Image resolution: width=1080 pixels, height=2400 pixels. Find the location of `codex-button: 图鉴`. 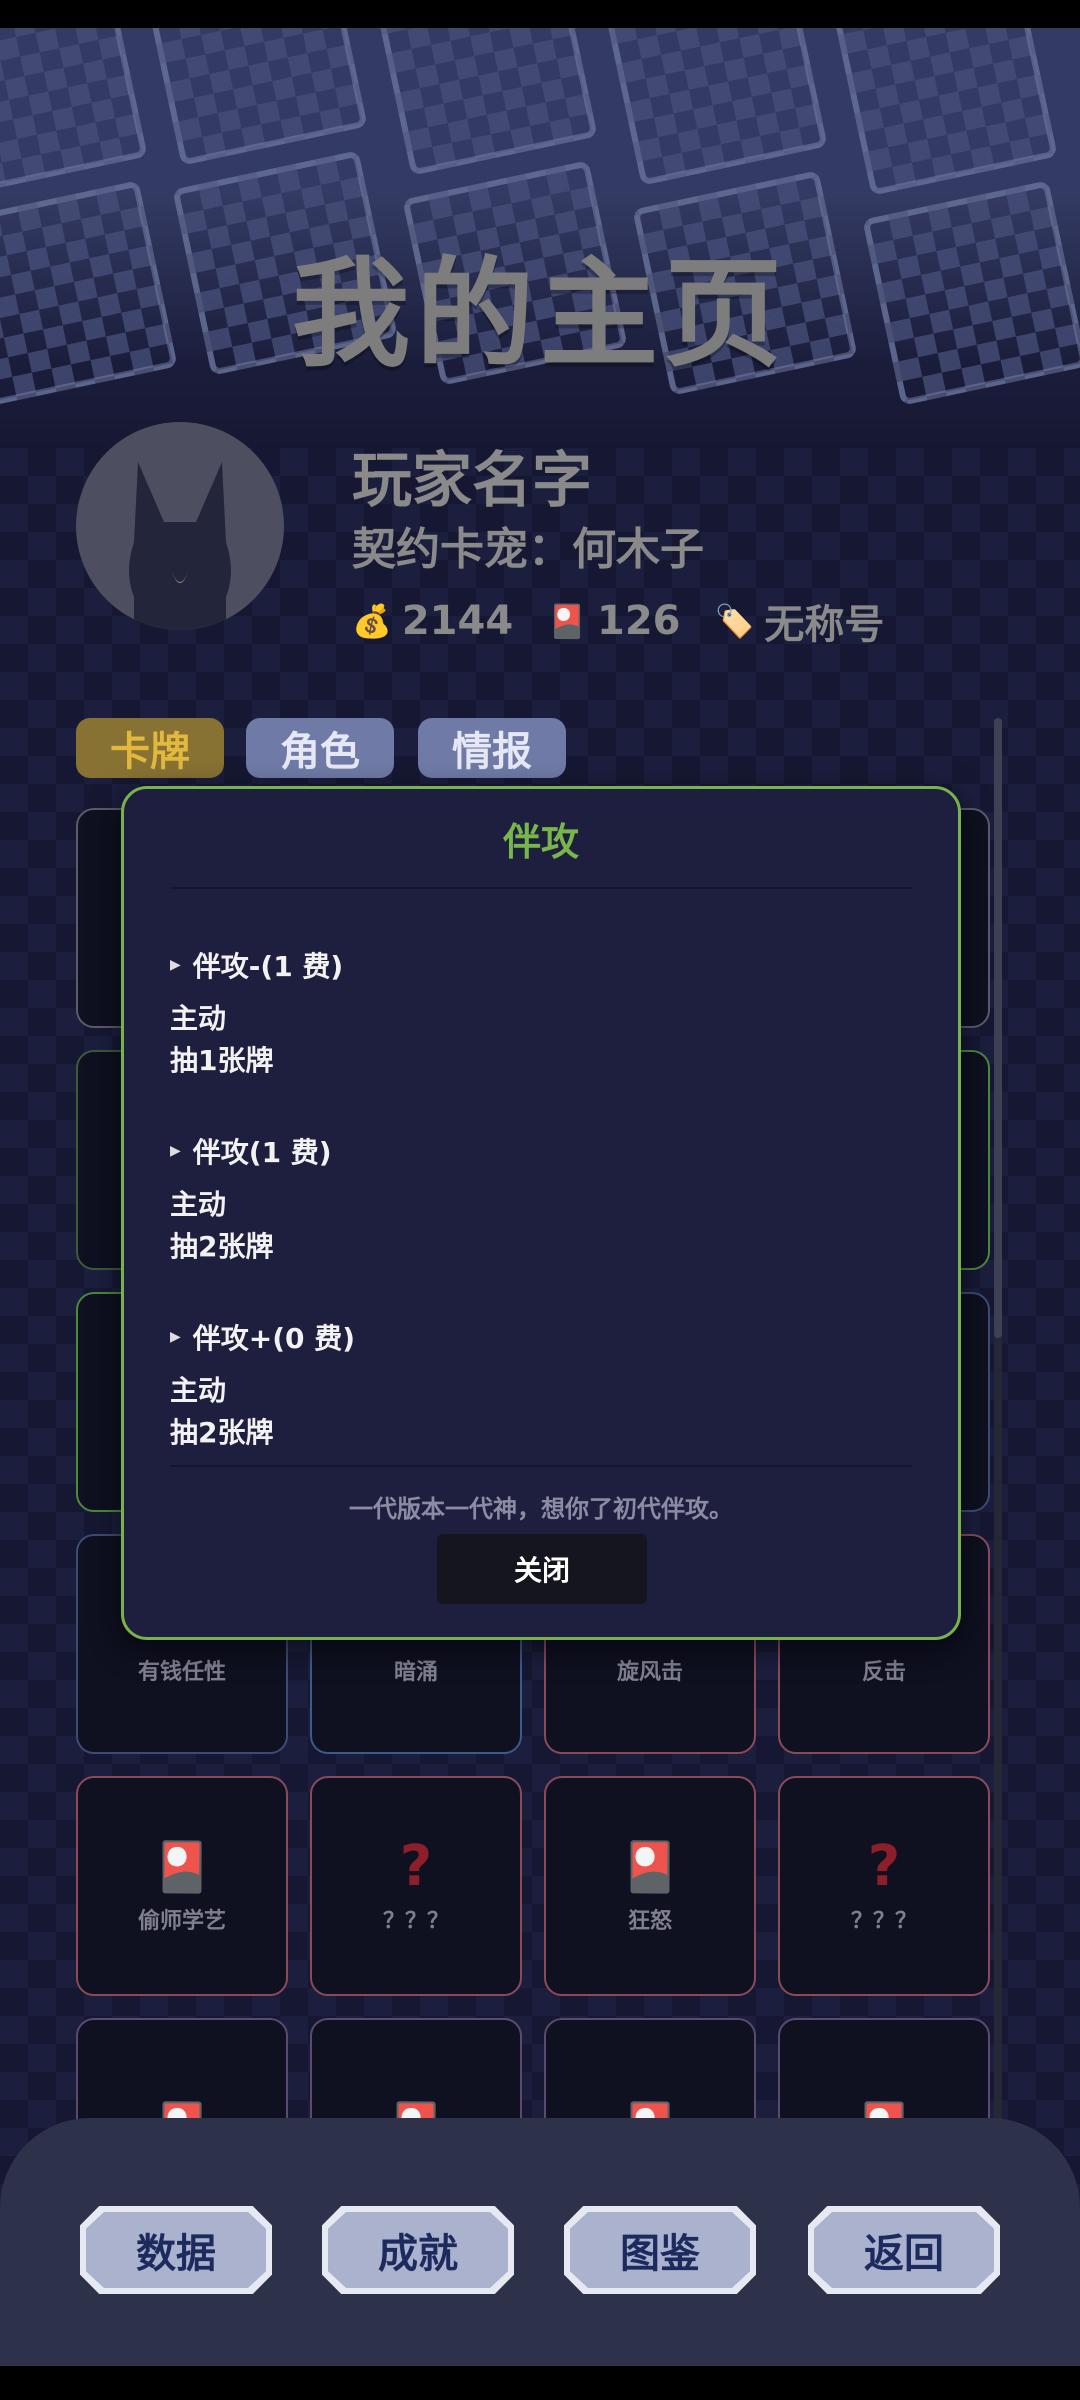

codex-button: 图鉴 is located at coordinates (660, 2250).